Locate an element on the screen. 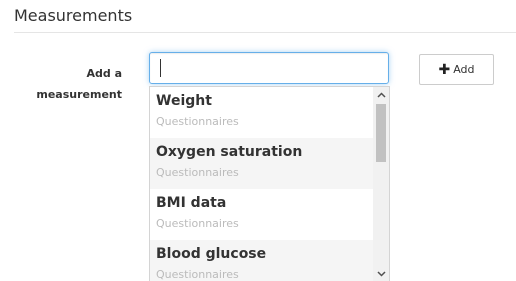  add-button: ✚ Add is located at coordinates (456, 69).